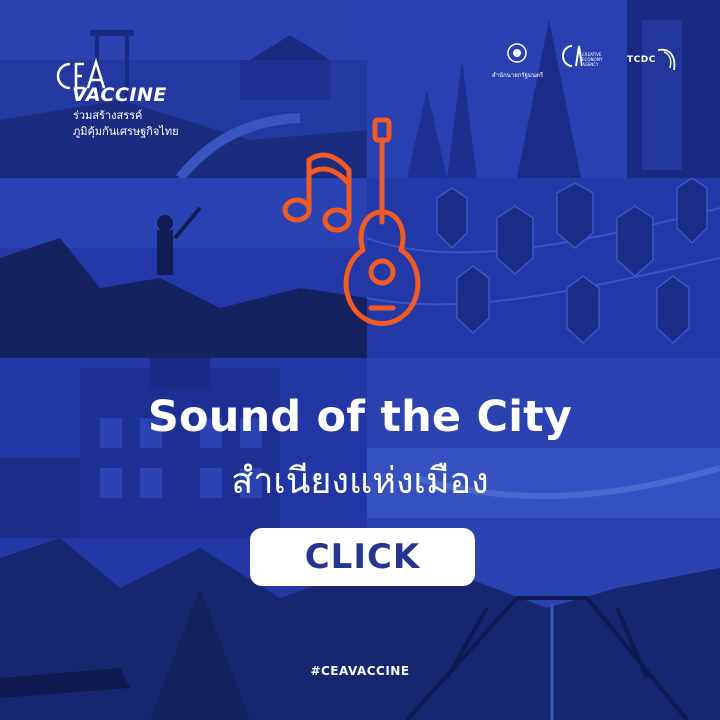 The height and width of the screenshot is (720, 720). What do you see at coordinates (362, 557) in the screenshot?
I see `click-button: CLICK` at bounding box center [362, 557].